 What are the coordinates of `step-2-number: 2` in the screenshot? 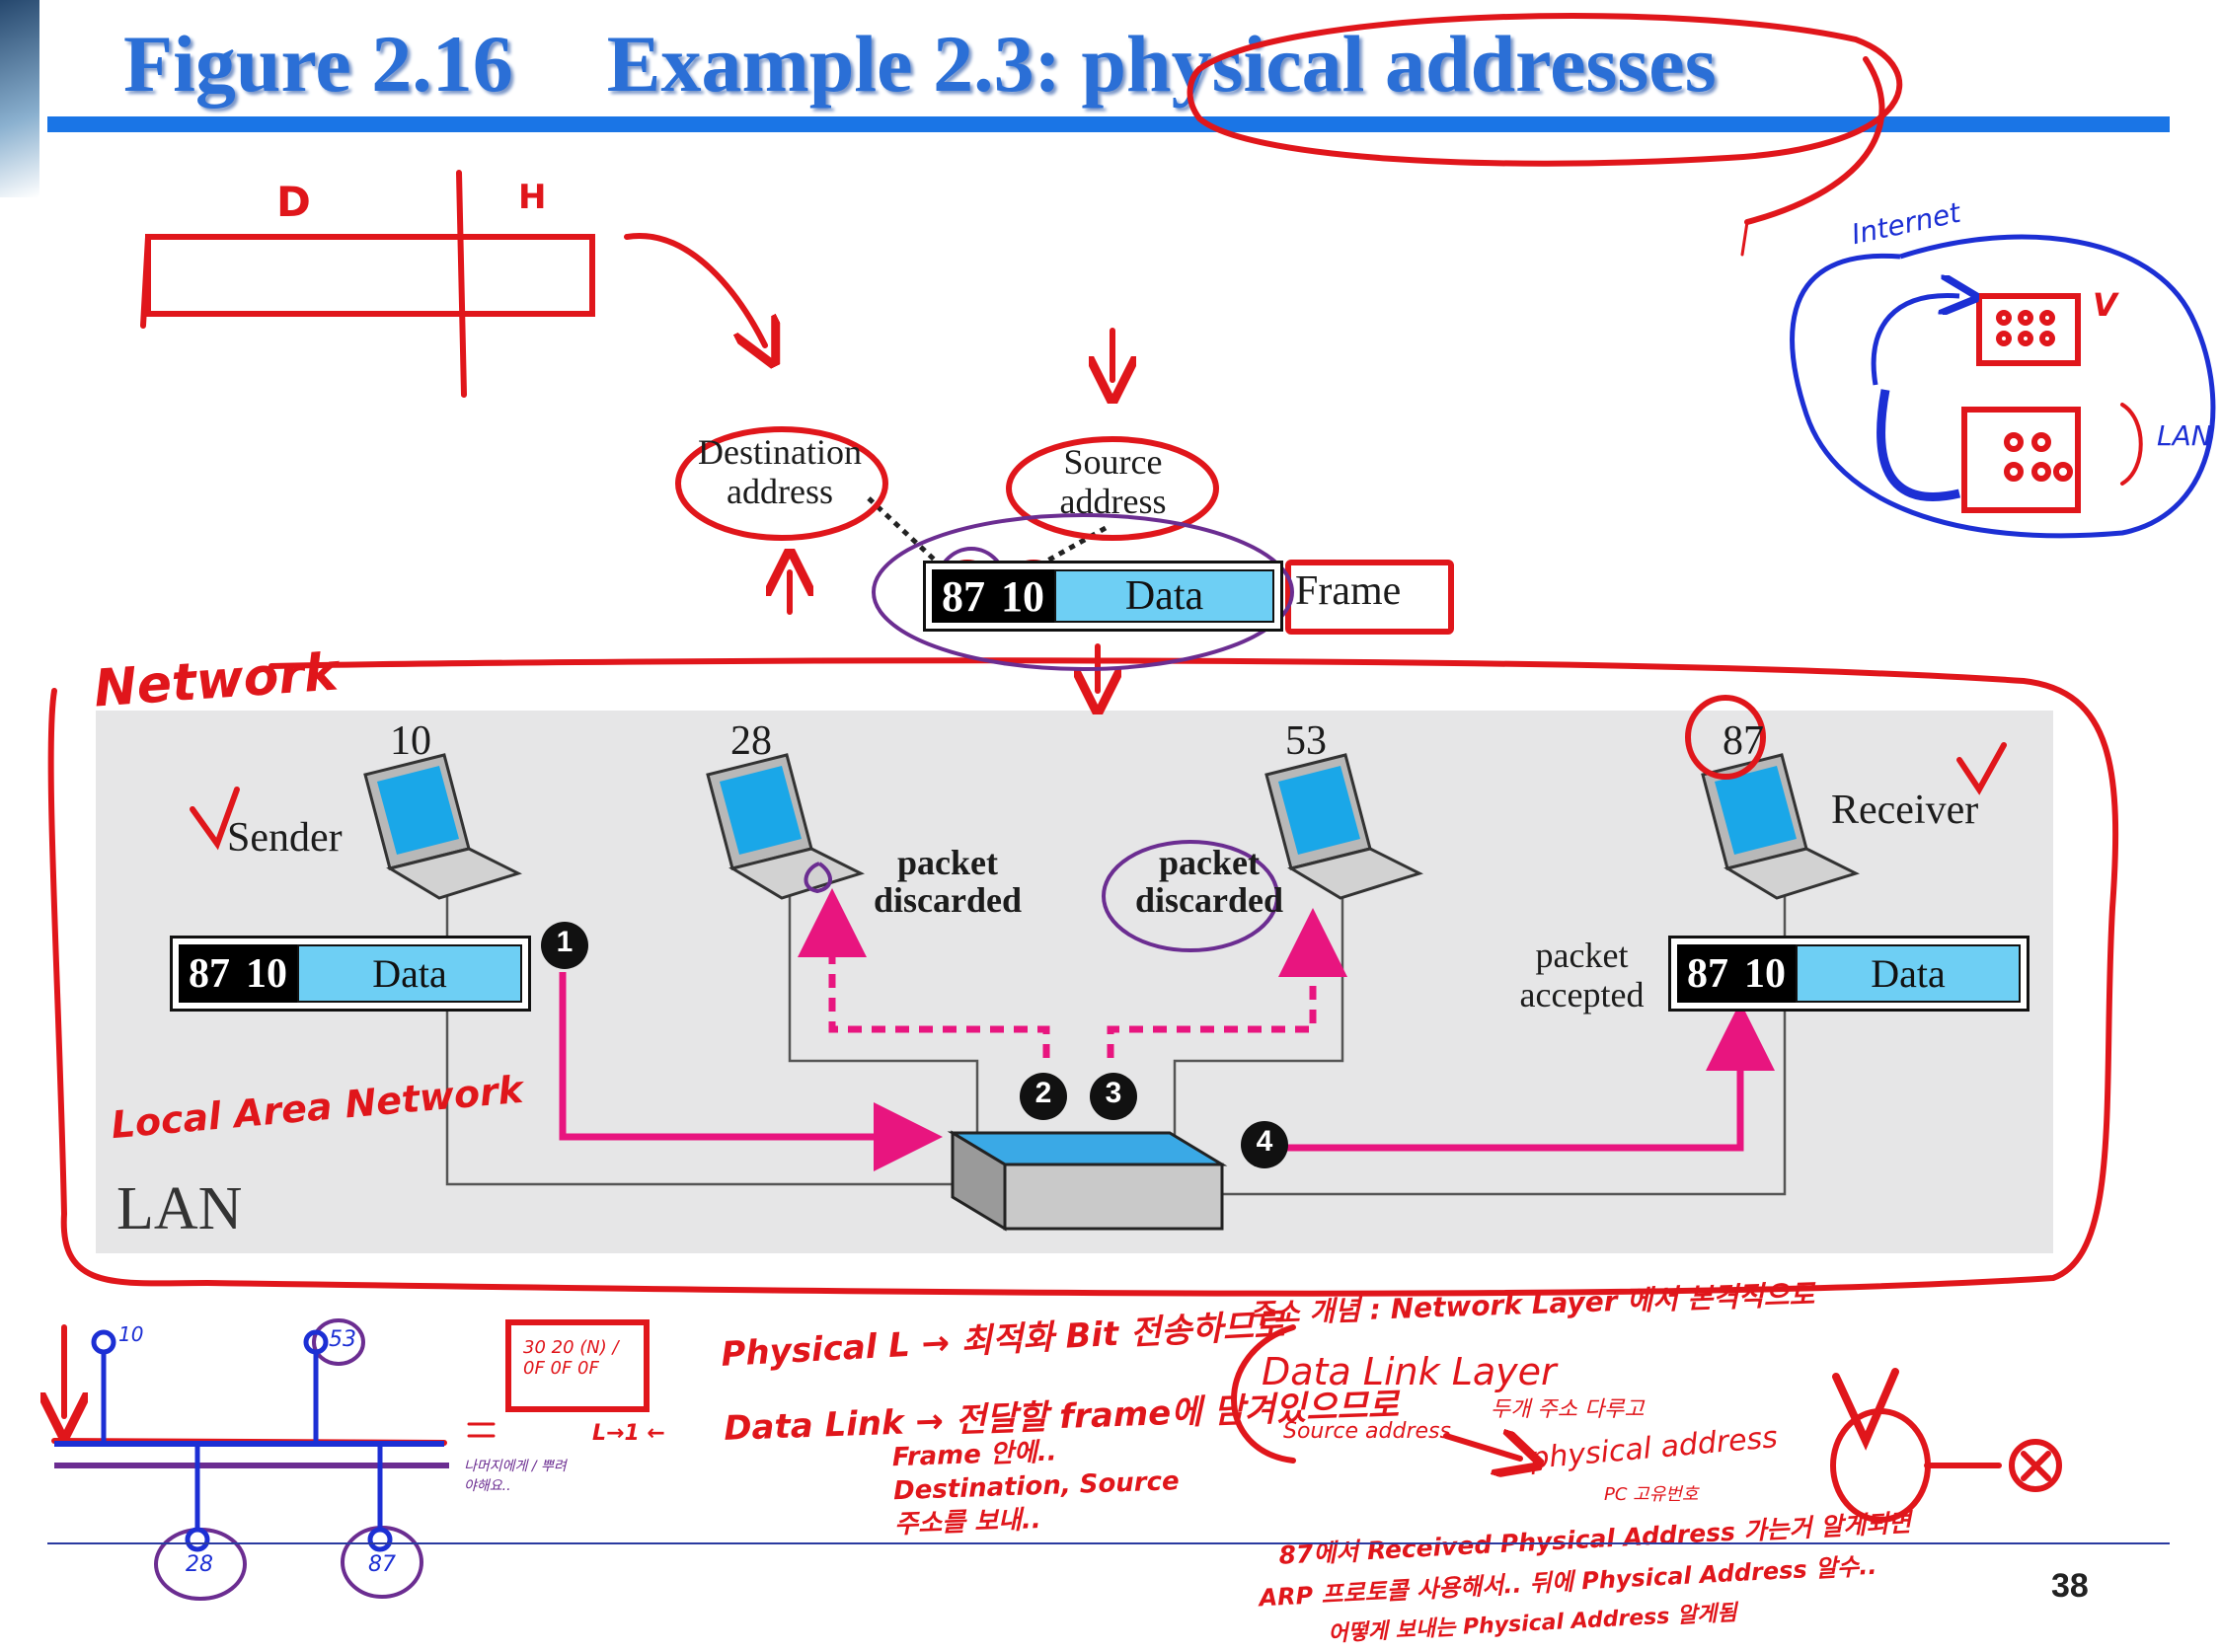 It's located at (1043, 1093).